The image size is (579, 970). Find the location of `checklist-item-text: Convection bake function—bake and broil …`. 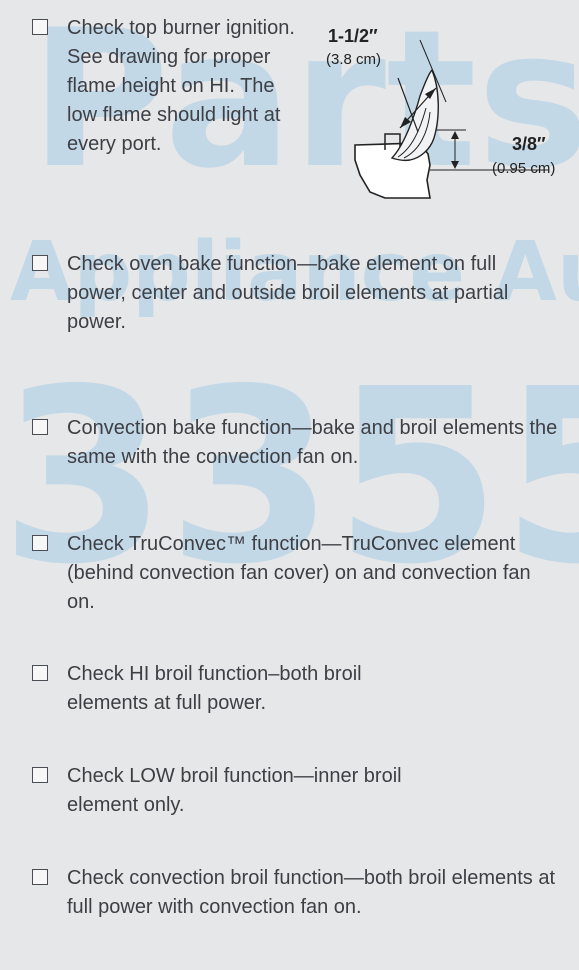

checklist-item-text: Convection bake function—bake and broil … is located at coordinates (312, 442).